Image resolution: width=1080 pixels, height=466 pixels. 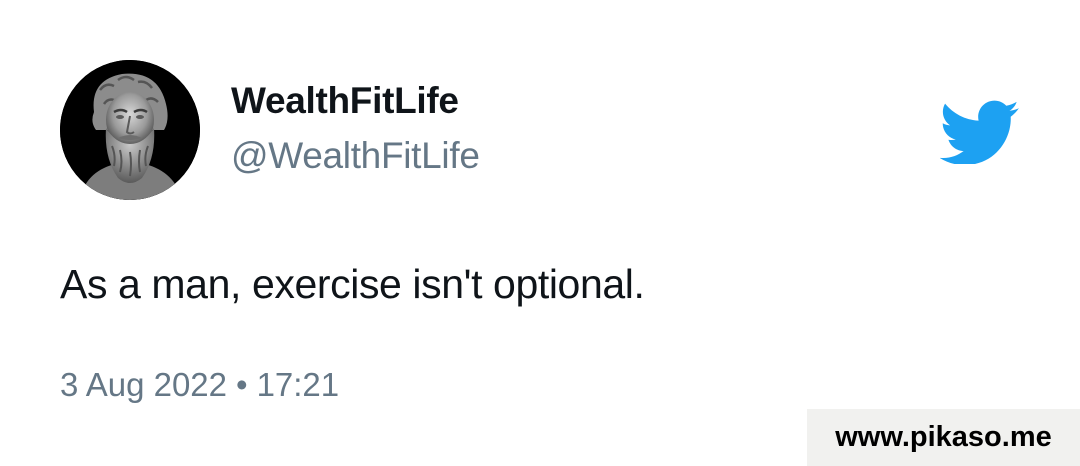 I want to click on author-display-name: WealthFitLife, so click(x=345, y=101).